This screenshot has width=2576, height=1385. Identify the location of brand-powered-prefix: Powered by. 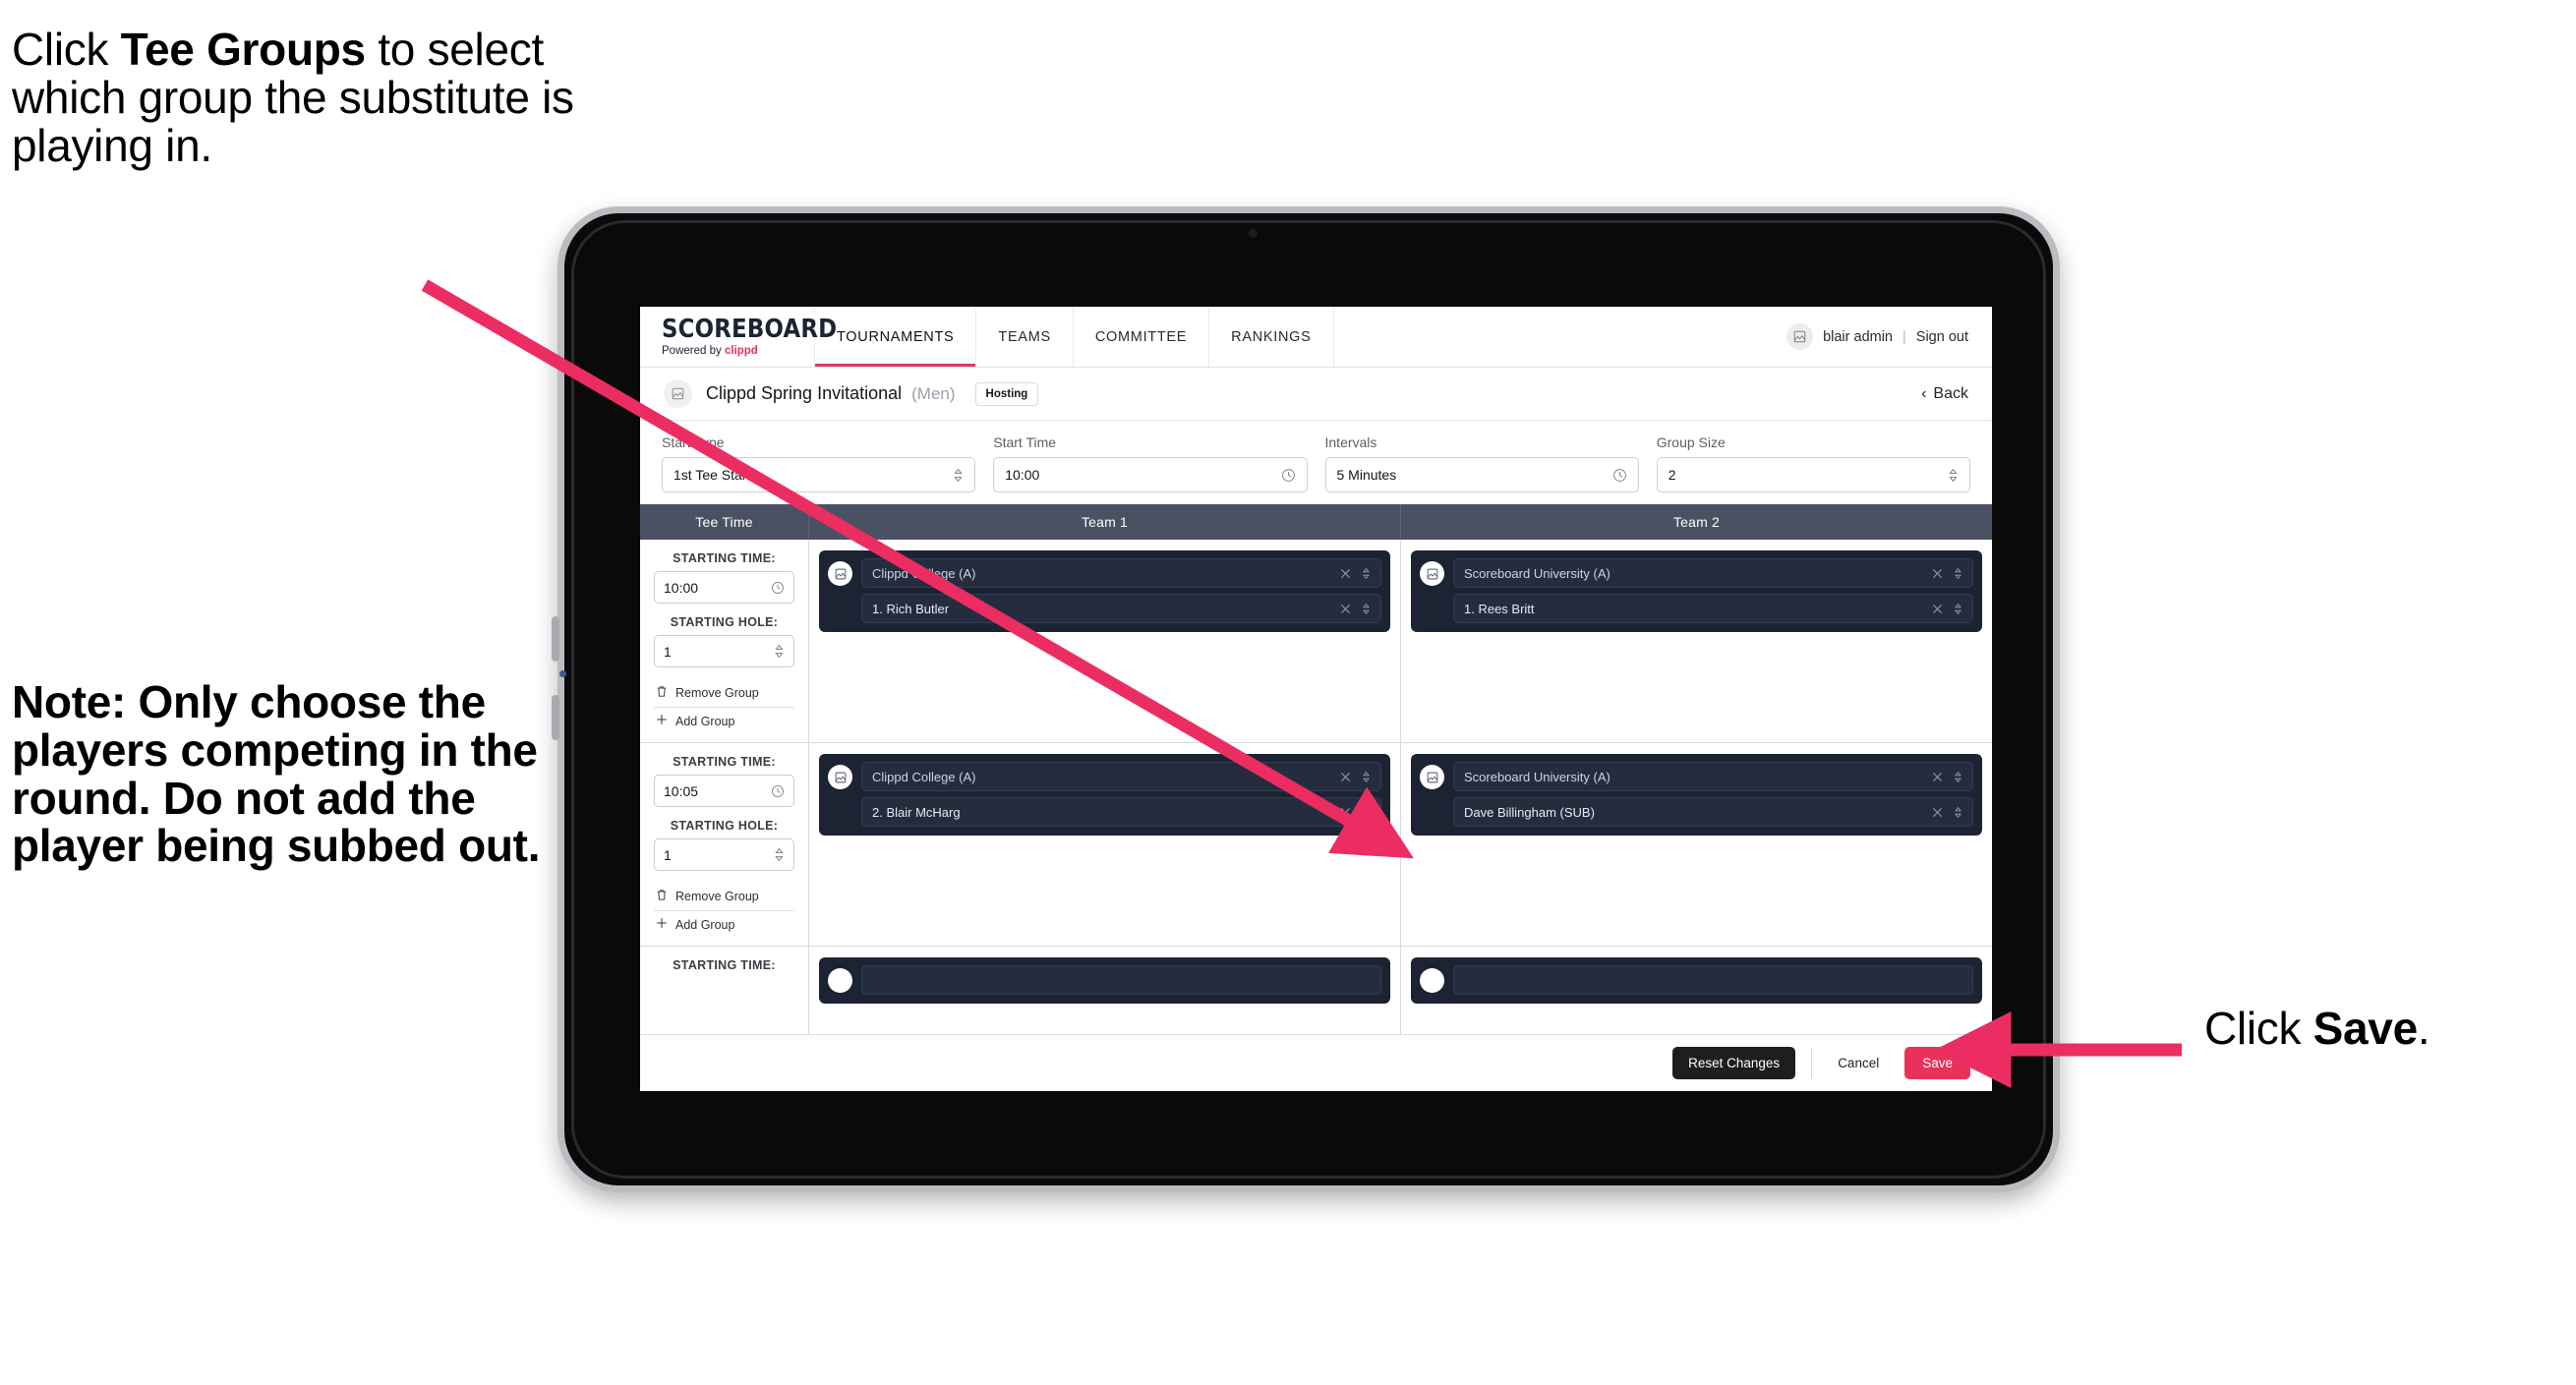
(693, 351).